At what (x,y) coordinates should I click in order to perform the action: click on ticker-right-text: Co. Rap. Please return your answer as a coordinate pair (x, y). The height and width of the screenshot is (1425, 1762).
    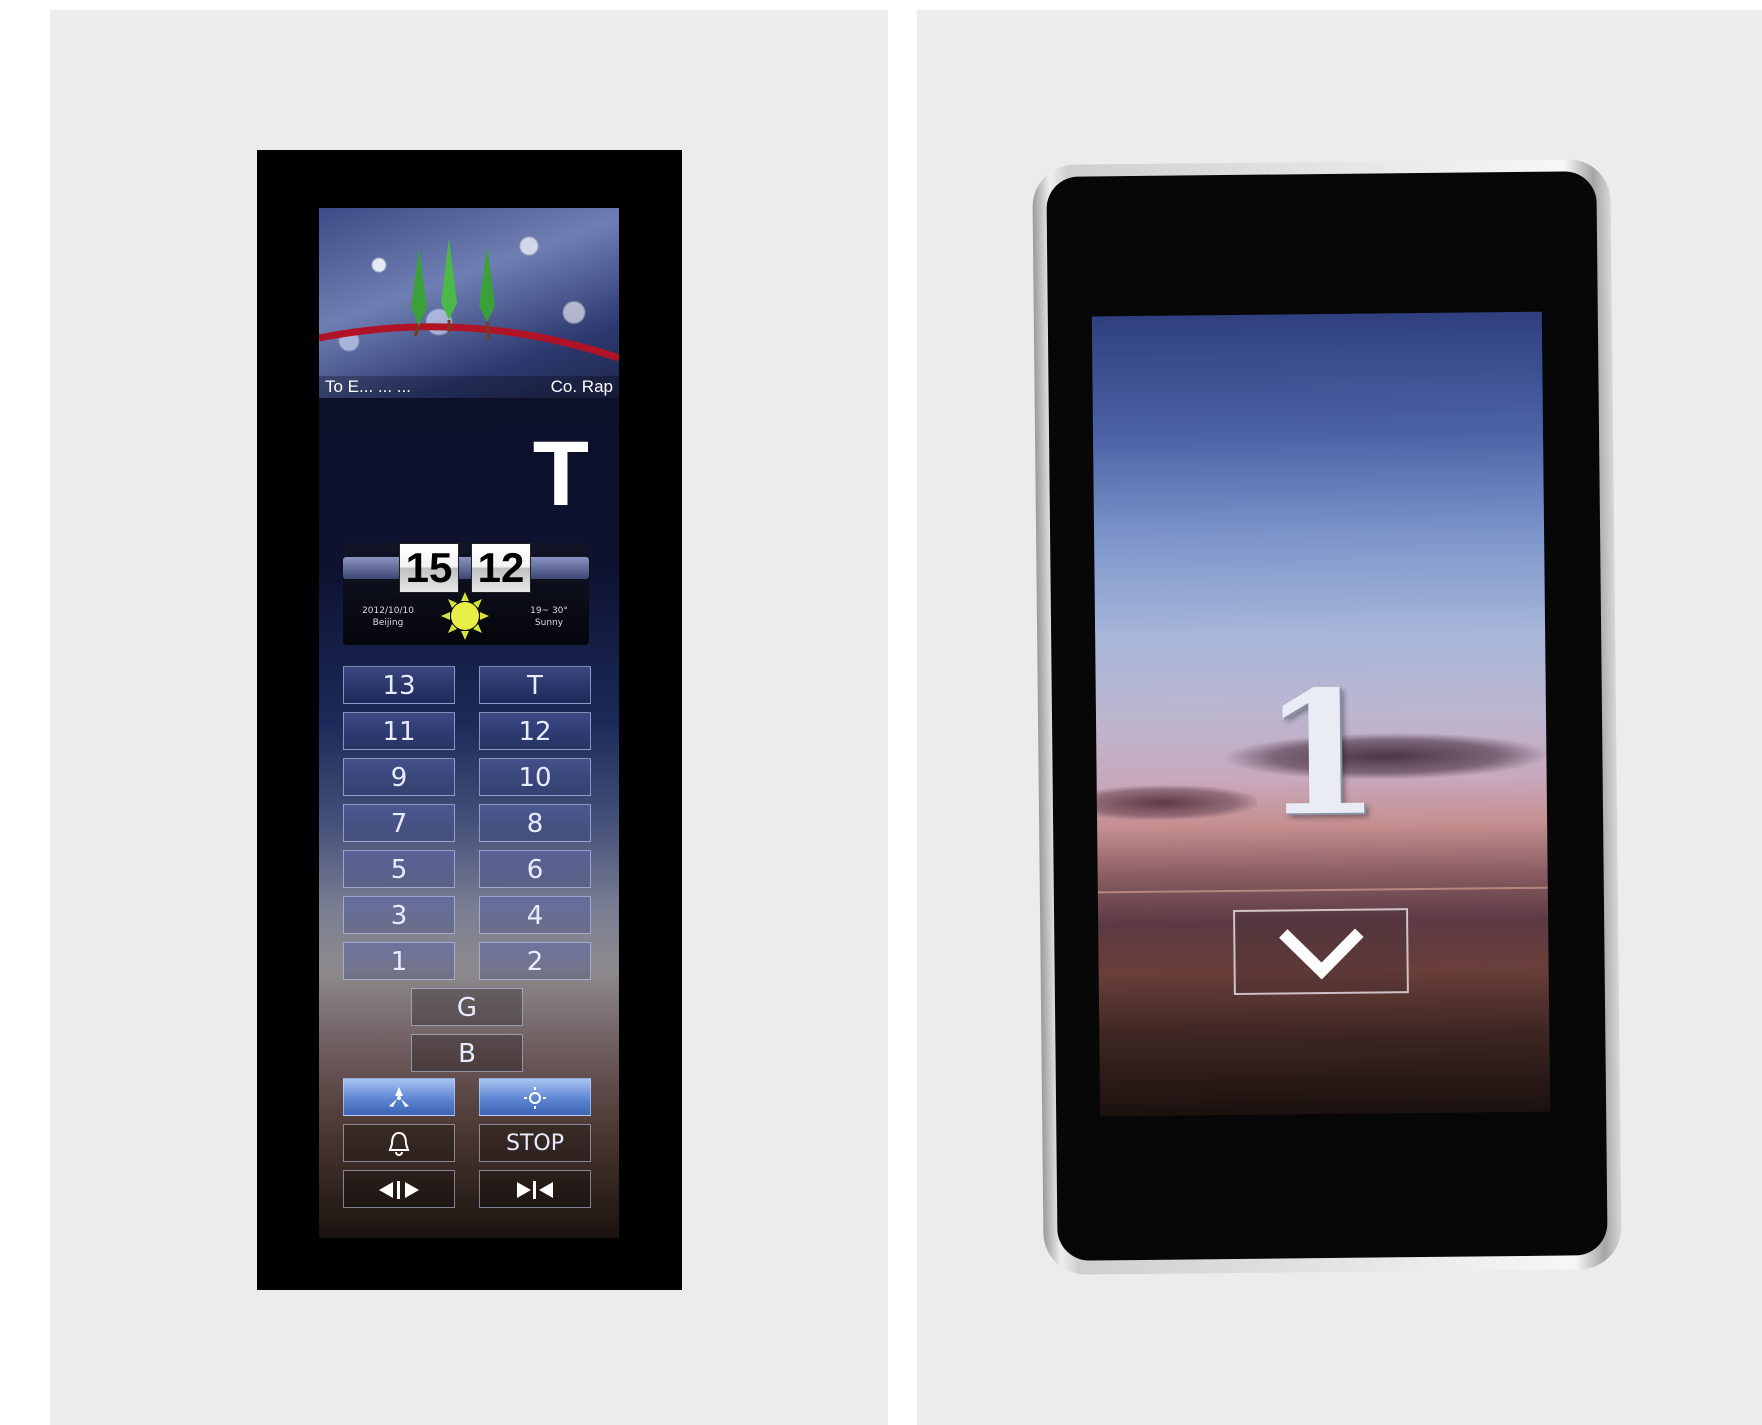
    Looking at the image, I should click on (581, 386).